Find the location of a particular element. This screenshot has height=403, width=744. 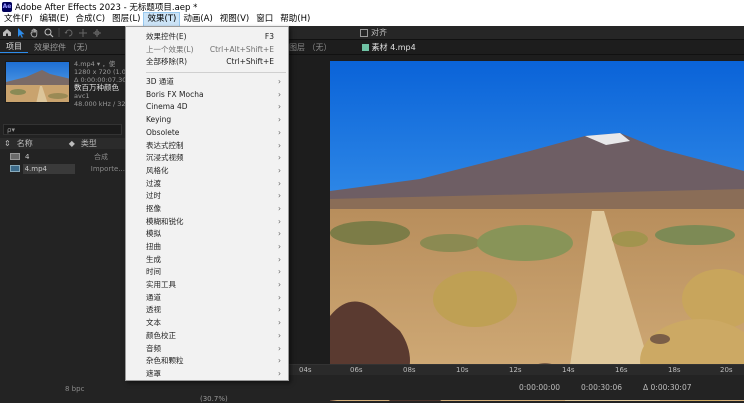

rotate-icon is located at coordinates (69, 33).